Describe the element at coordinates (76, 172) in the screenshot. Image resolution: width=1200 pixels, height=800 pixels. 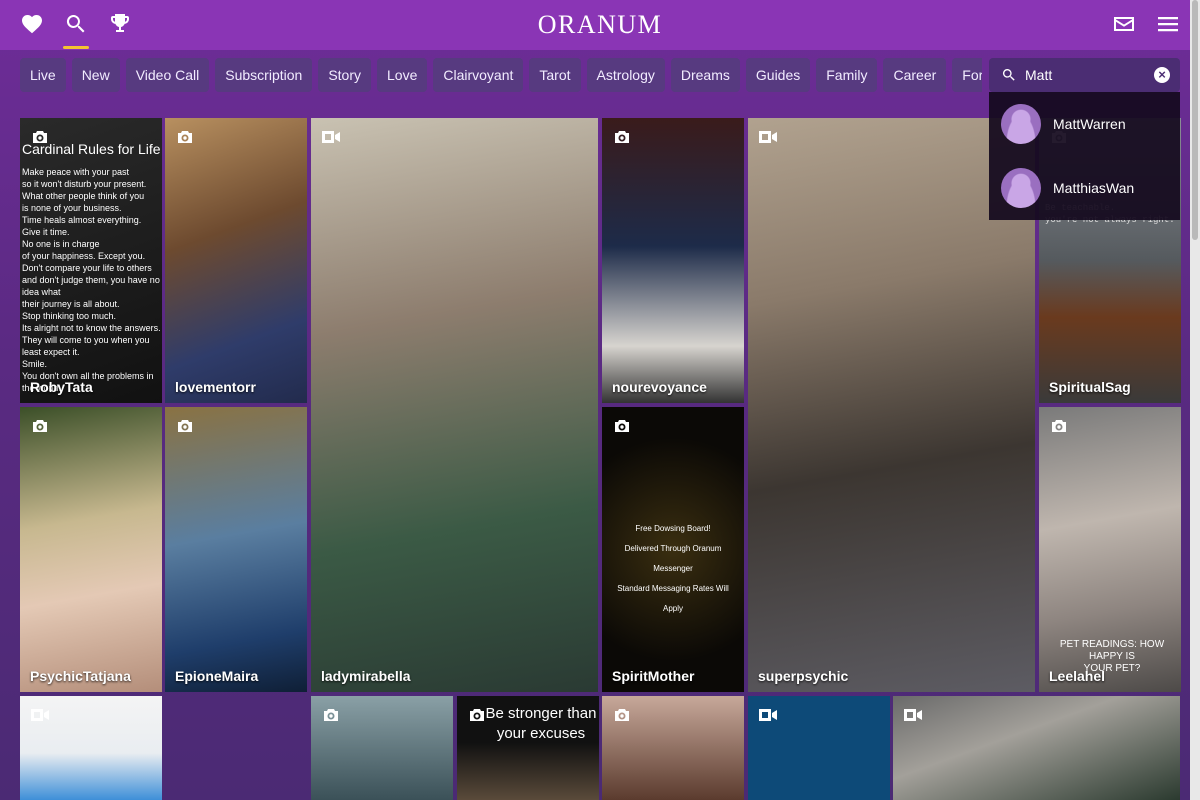
I see `overlay-line: Make peace with your past` at that location.